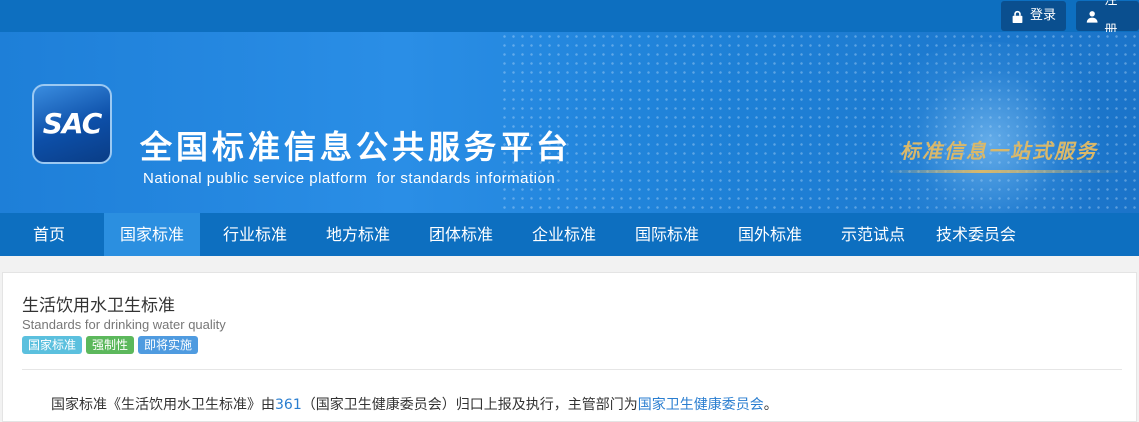  What do you see at coordinates (356, 147) in the screenshot?
I see `site-title: 全国标准信息公共服务平台` at bounding box center [356, 147].